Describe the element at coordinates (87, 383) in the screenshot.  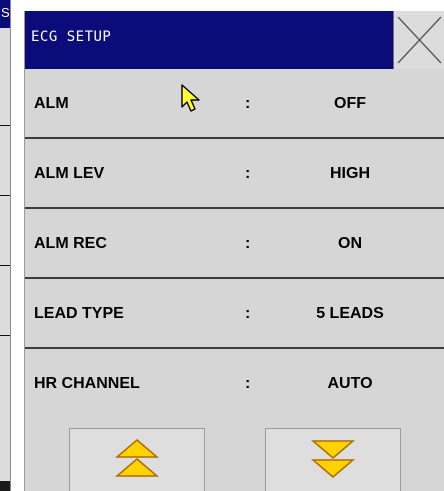
I see `setting-label: HR CHANNEL` at that location.